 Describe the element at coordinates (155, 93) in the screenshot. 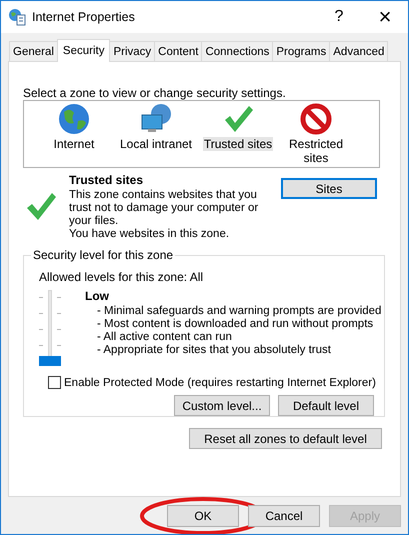

I see `instruction-text: Select a zone to view or change security settings.` at that location.